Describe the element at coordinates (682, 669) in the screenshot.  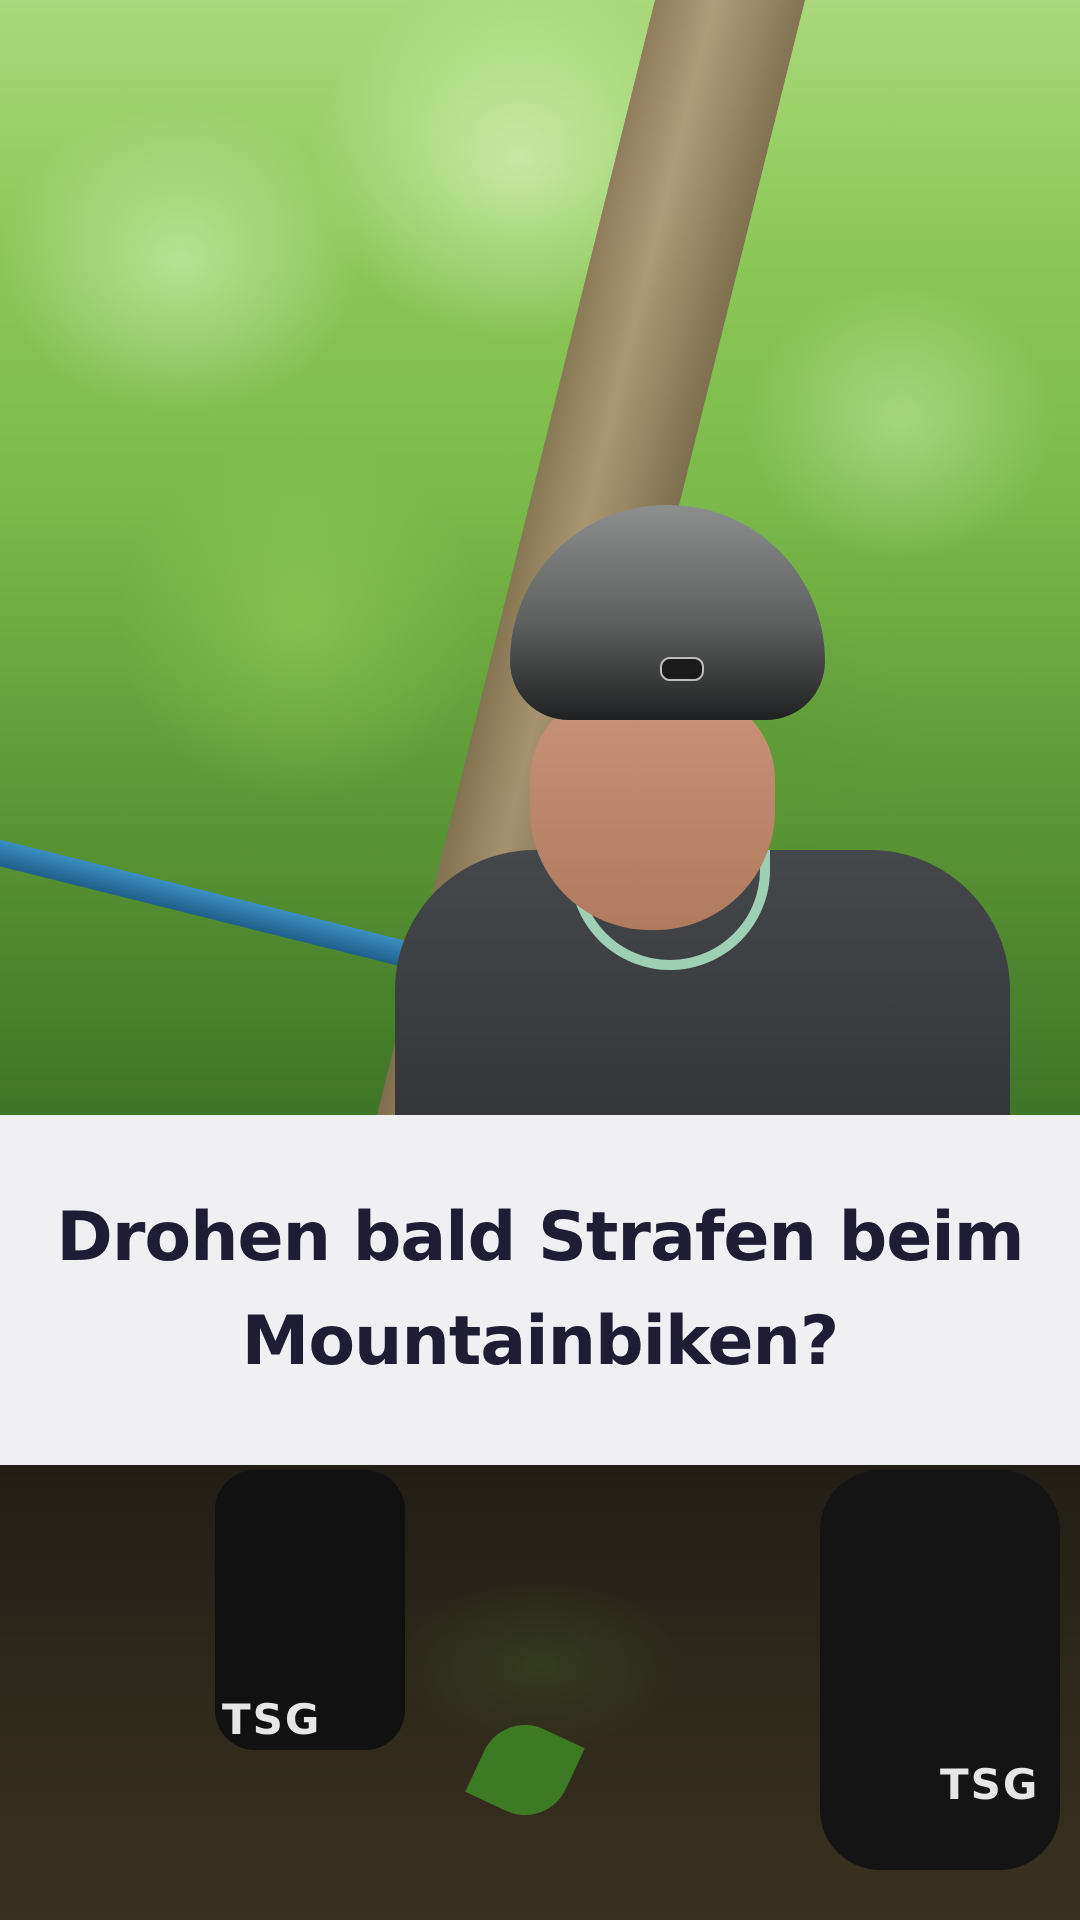
I see `helmet-logo` at that location.